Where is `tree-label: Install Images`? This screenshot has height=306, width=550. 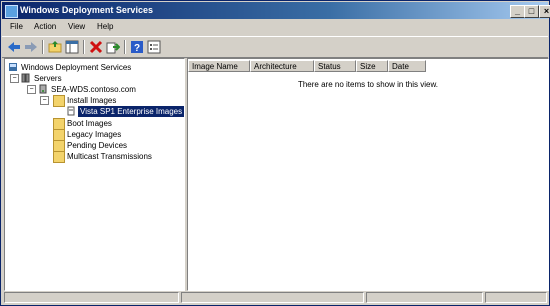
tree-label: Install Images is located at coordinates (92, 100).